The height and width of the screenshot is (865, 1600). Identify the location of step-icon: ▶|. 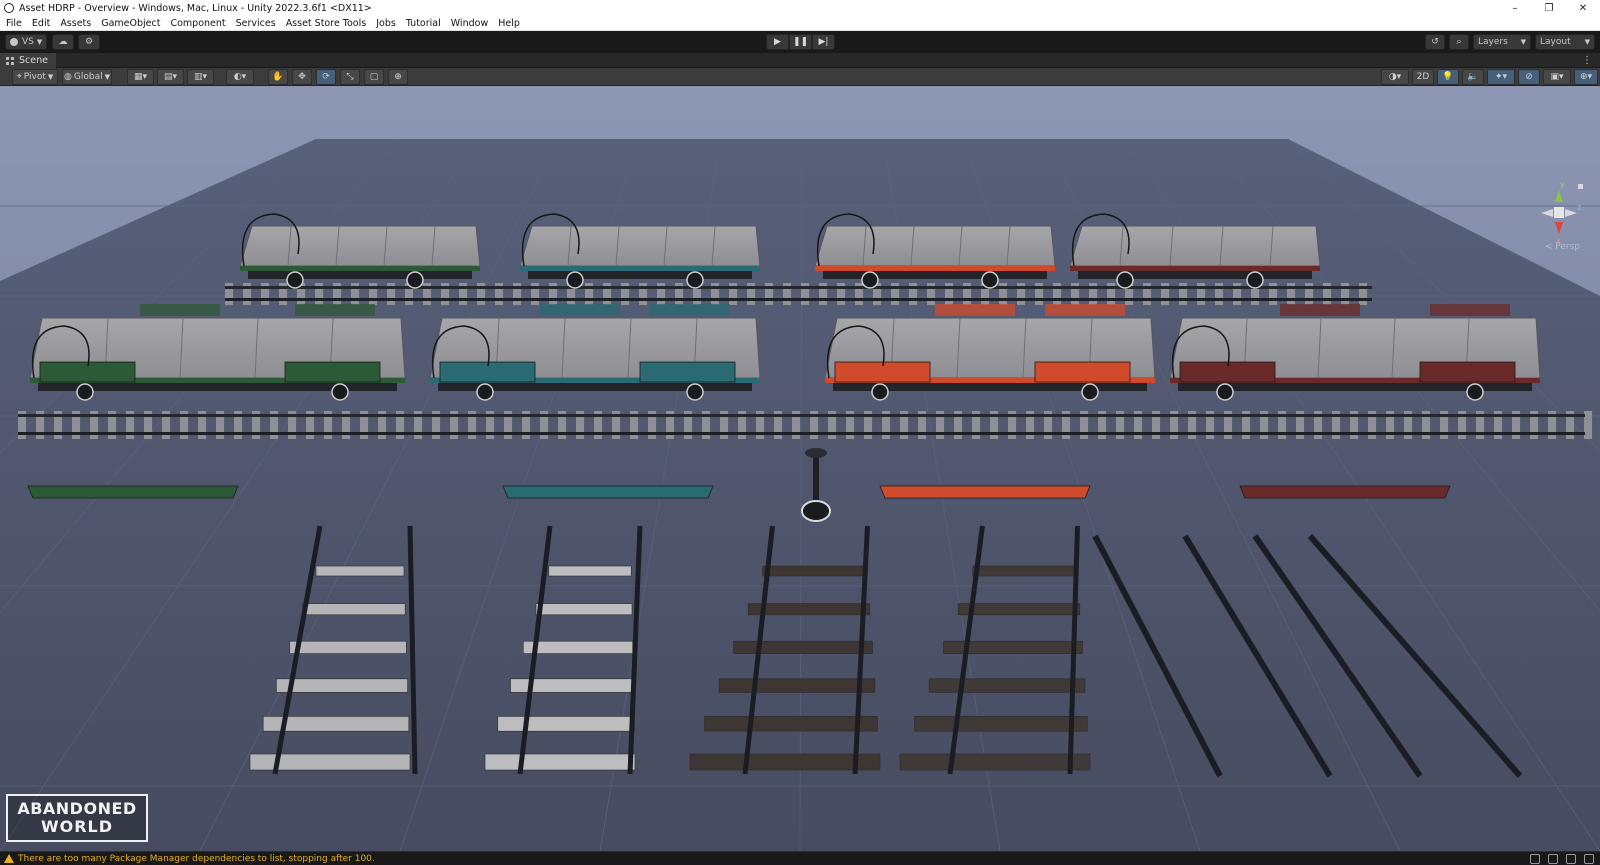
(823, 42).